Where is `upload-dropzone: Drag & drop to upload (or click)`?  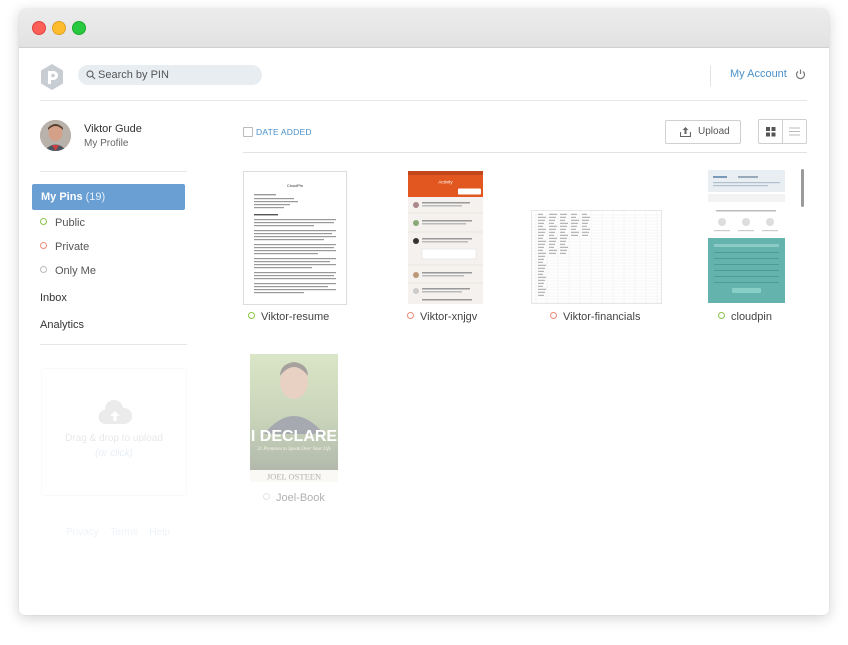
upload-dropzone: Drag & drop to upload (or click) is located at coordinates (114, 432).